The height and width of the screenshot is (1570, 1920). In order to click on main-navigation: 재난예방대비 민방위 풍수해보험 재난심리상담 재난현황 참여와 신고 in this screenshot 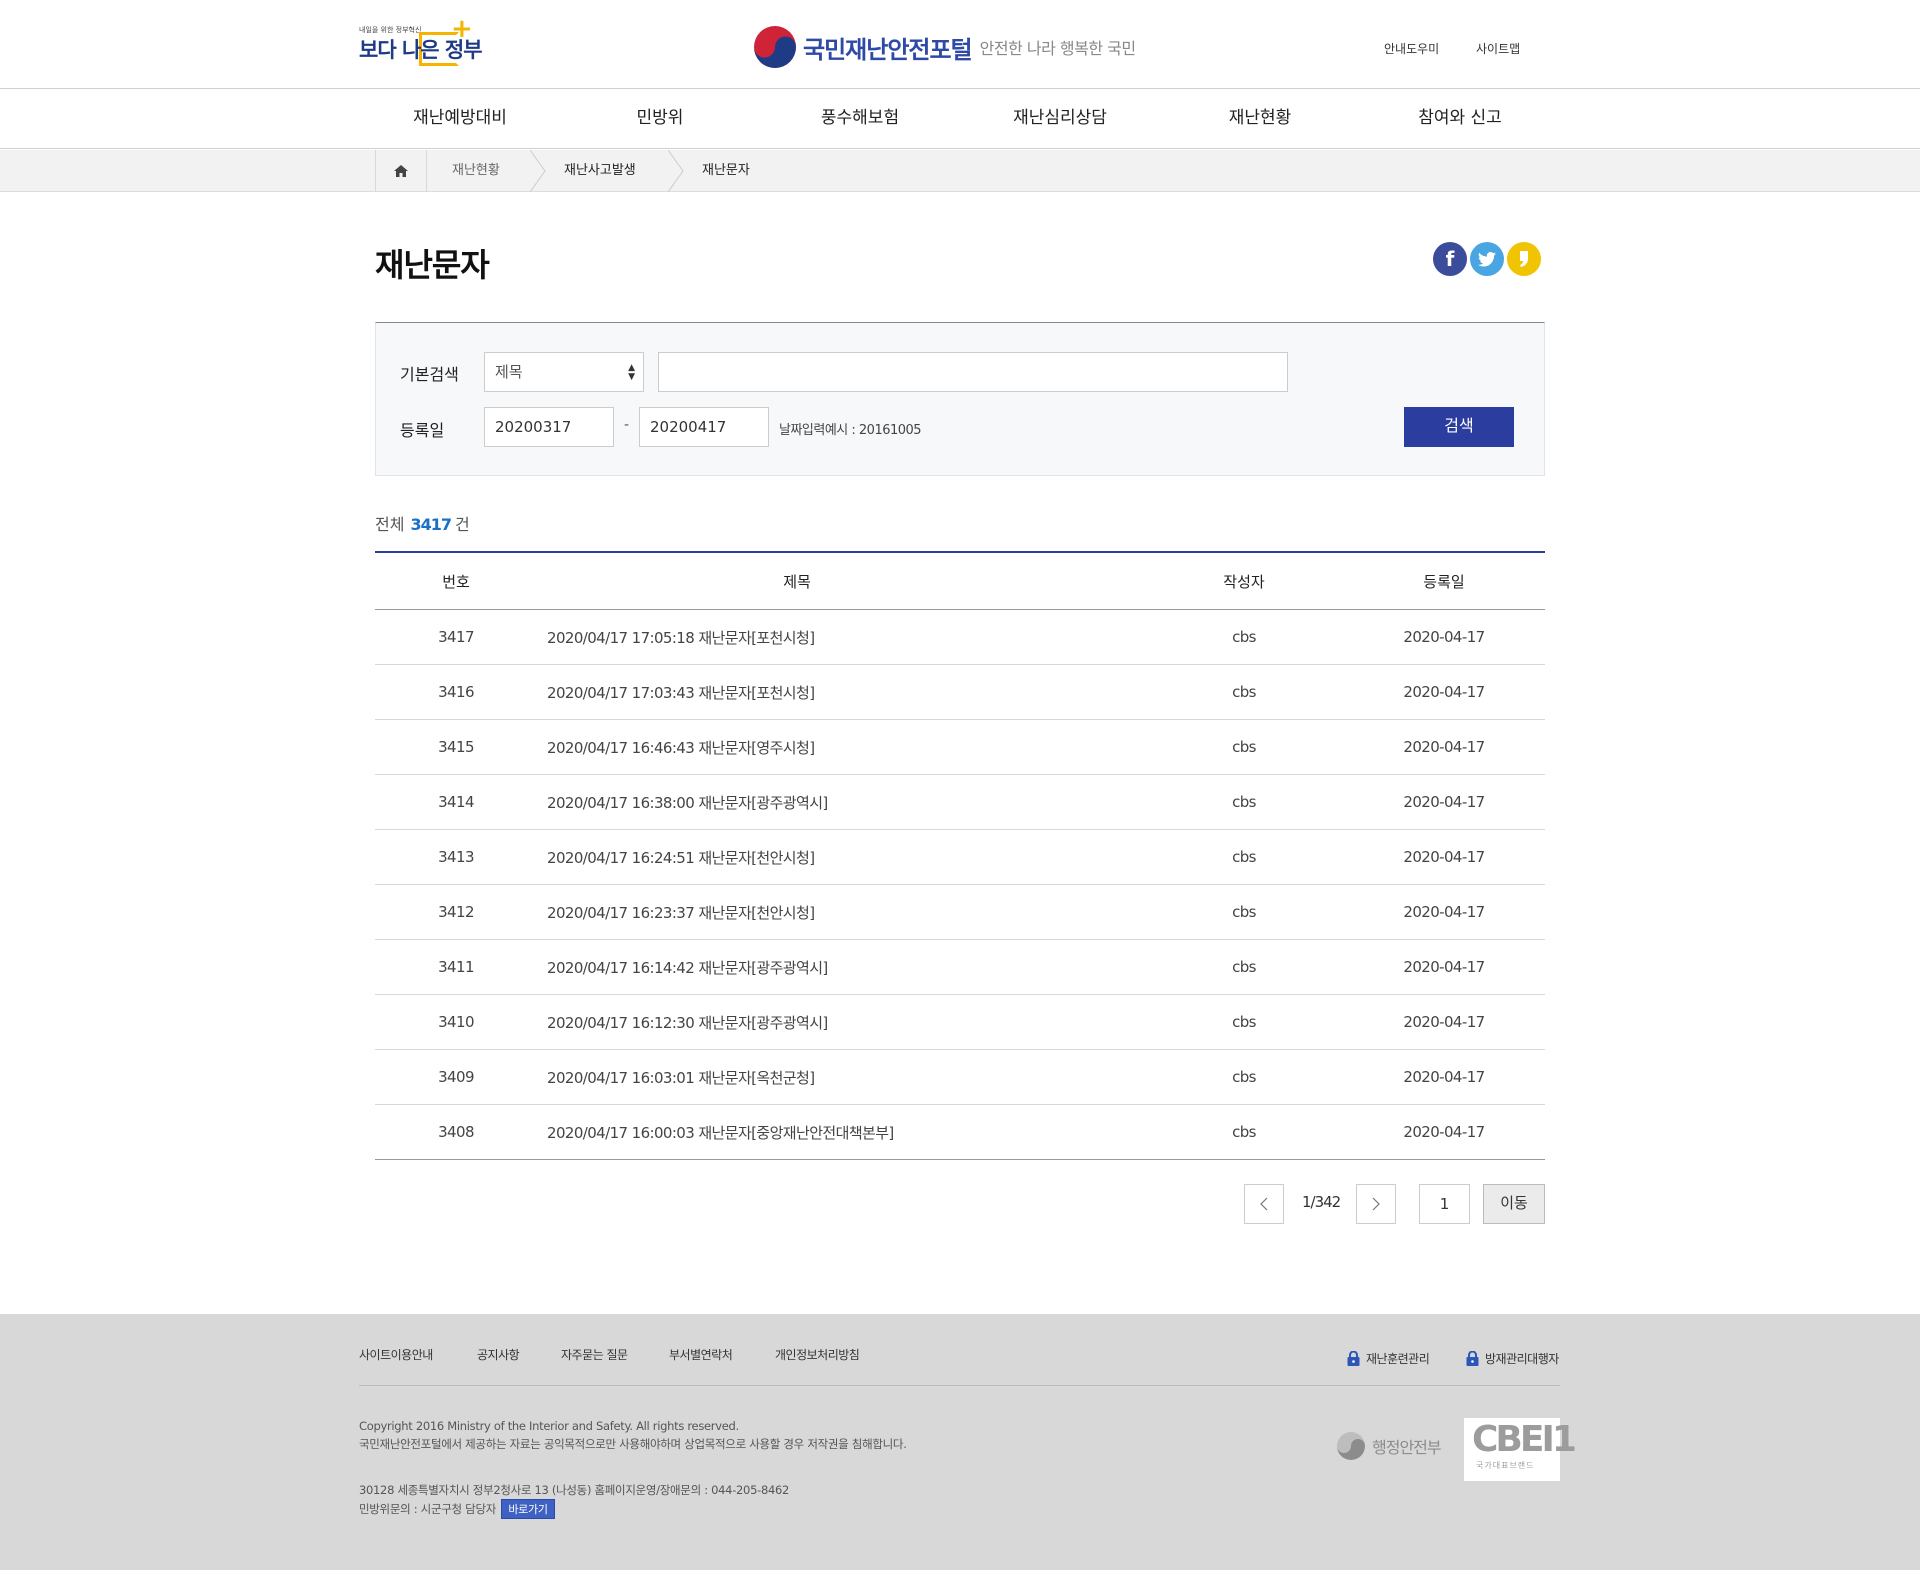, I will do `click(960, 119)`.